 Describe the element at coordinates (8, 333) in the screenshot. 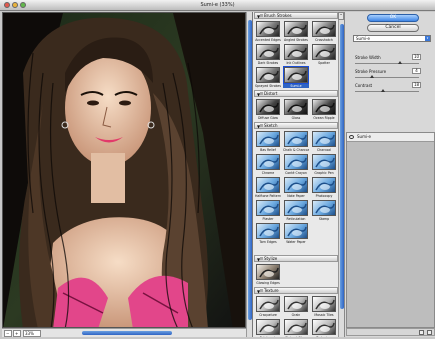

I see `zoom-minus-button: −` at that location.